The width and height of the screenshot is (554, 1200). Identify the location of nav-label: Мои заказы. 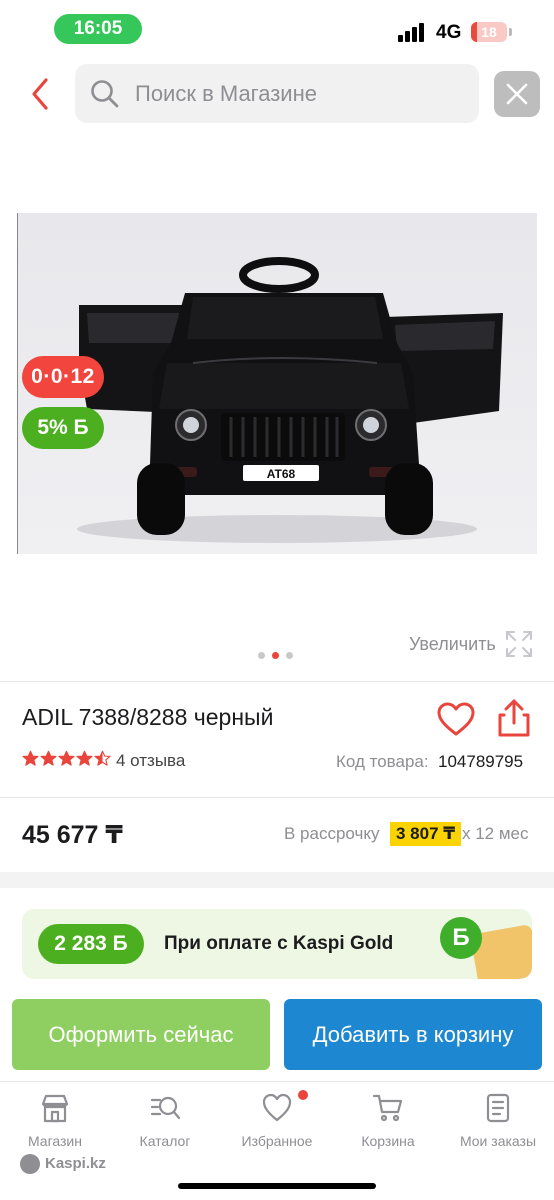
(498, 1141).